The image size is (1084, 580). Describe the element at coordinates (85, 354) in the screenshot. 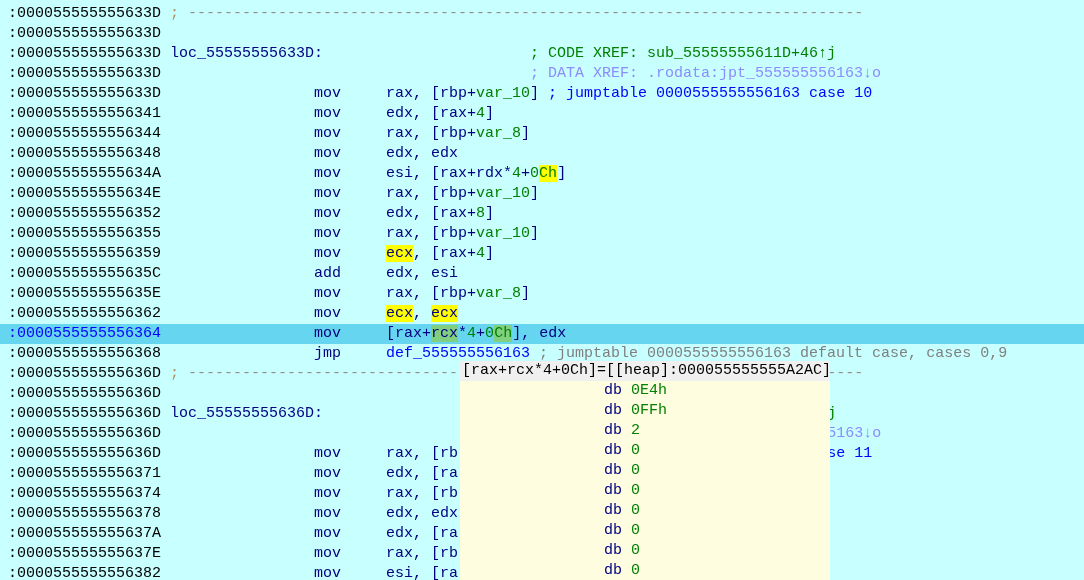

I see `address: :0000555555556368` at that location.